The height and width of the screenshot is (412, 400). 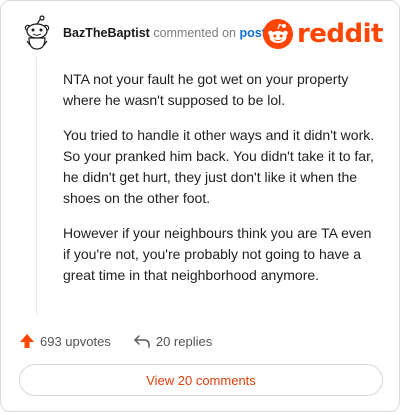 I want to click on avatar, so click(x=37, y=33).